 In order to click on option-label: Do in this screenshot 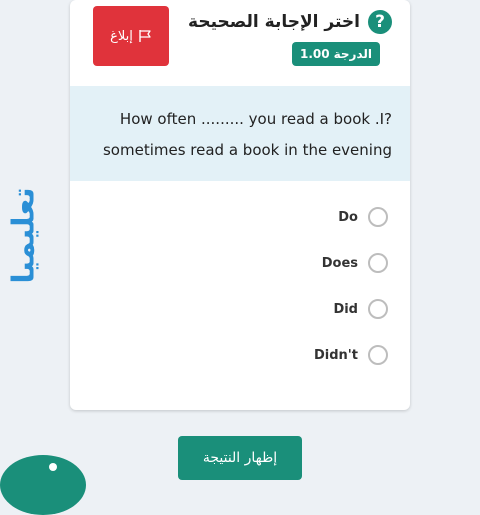, I will do `click(348, 217)`.